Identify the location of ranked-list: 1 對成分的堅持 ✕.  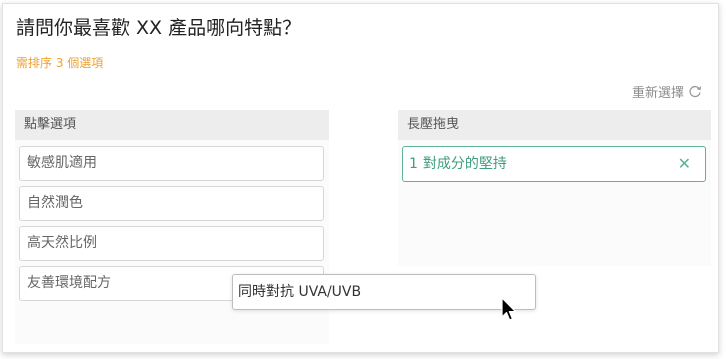
(554, 161).